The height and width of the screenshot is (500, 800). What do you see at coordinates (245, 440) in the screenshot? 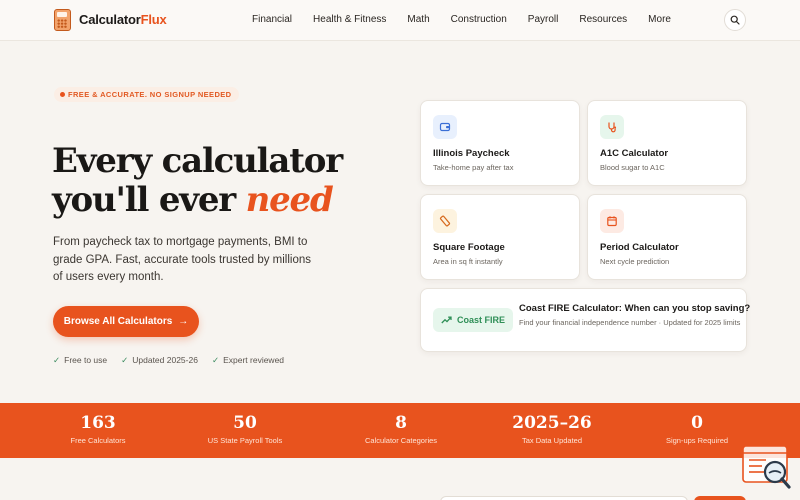
I see `stat-label: US State Payroll Tools` at bounding box center [245, 440].